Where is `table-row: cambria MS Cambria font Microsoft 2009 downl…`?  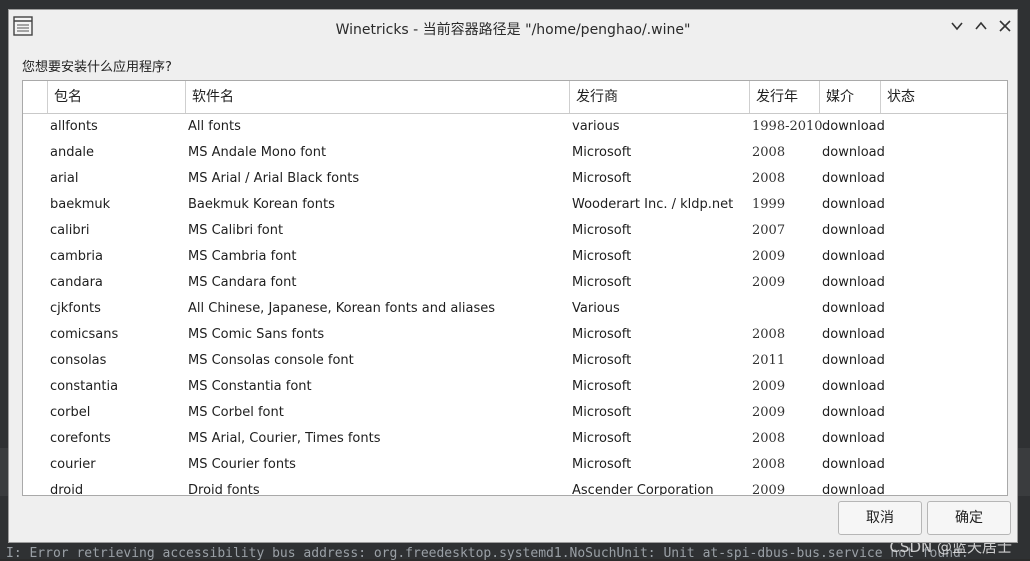 table-row: cambria MS Cambria font Microsoft 2009 downl… is located at coordinates (515, 257).